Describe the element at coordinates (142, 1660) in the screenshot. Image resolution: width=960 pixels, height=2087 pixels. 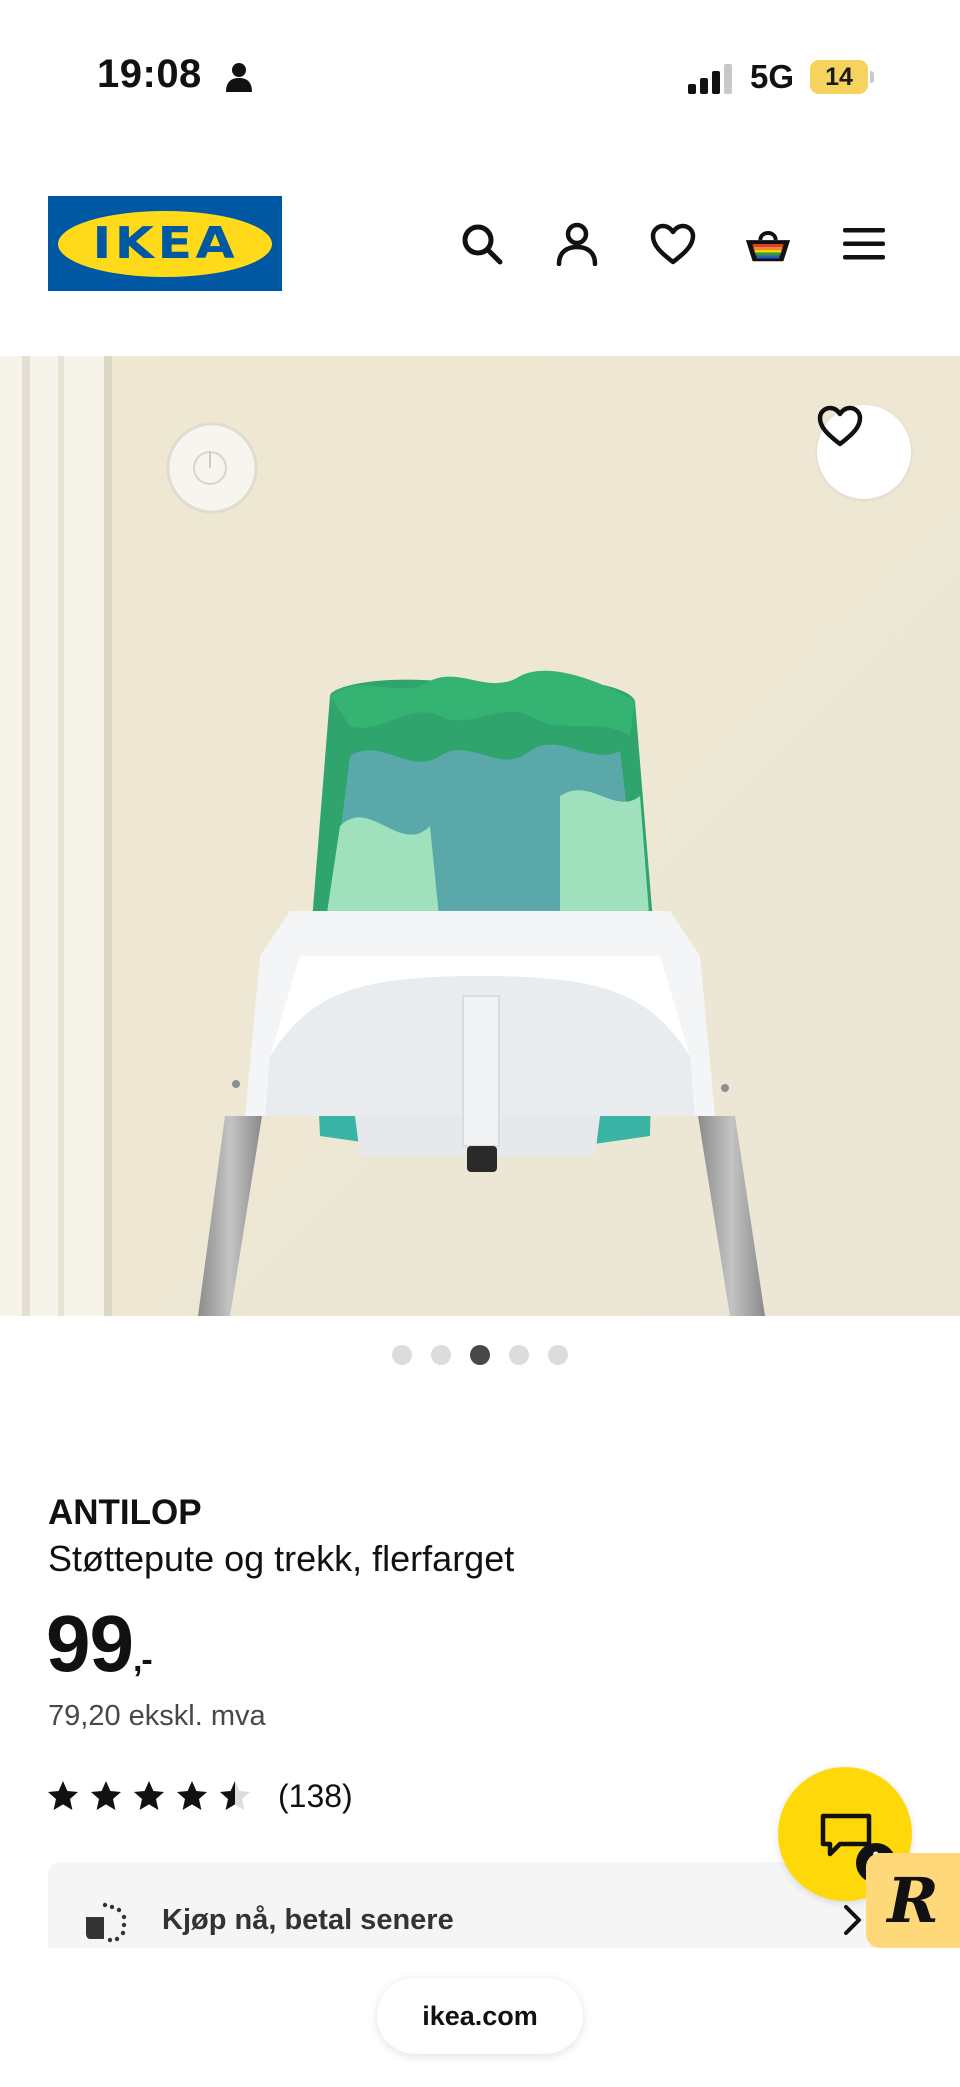
I see `price-suffix: ,-` at that location.